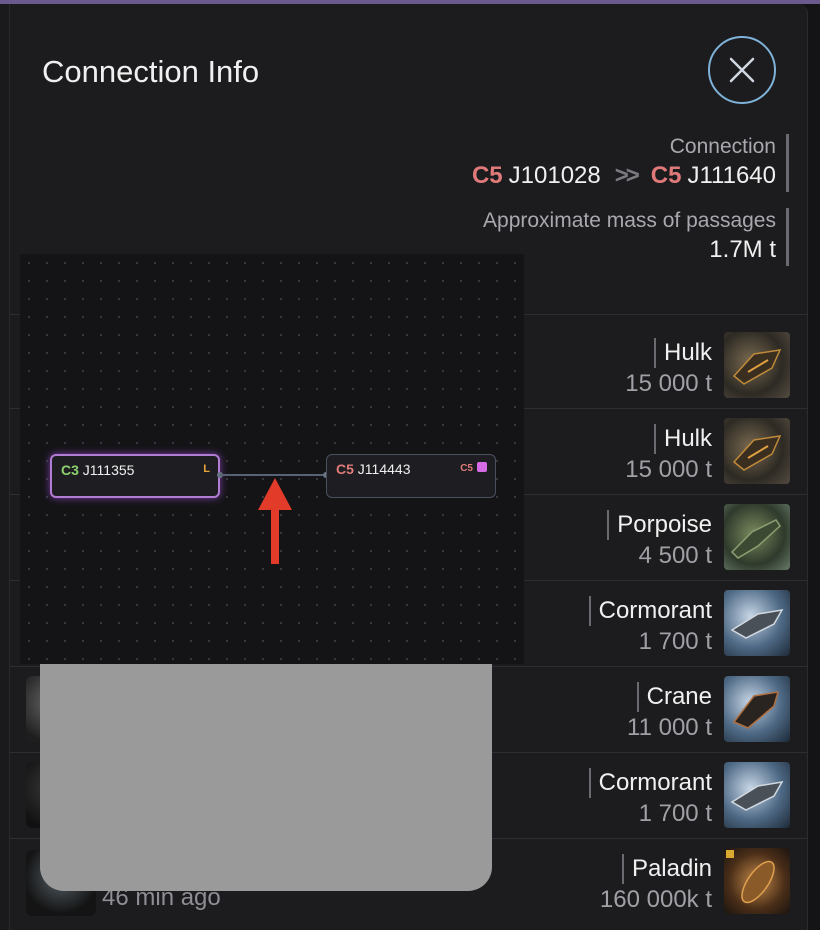 The width and height of the screenshot is (820, 930). What do you see at coordinates (70, 470) in the screenshot?
I see `node-a-class: C3` at bounding box center [70, 470].